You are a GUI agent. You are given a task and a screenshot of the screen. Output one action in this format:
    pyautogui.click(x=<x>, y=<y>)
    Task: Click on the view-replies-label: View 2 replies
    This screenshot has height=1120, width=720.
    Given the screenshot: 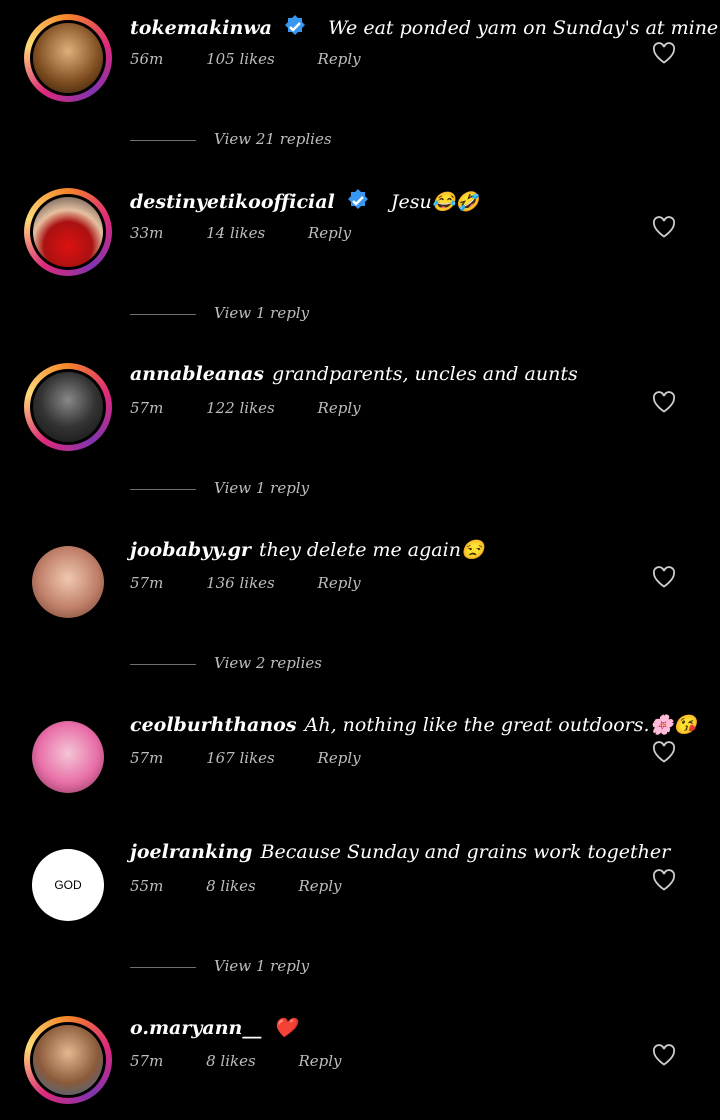 What is the action you would take?
    pyautogui.click(x=268, y=663)
    